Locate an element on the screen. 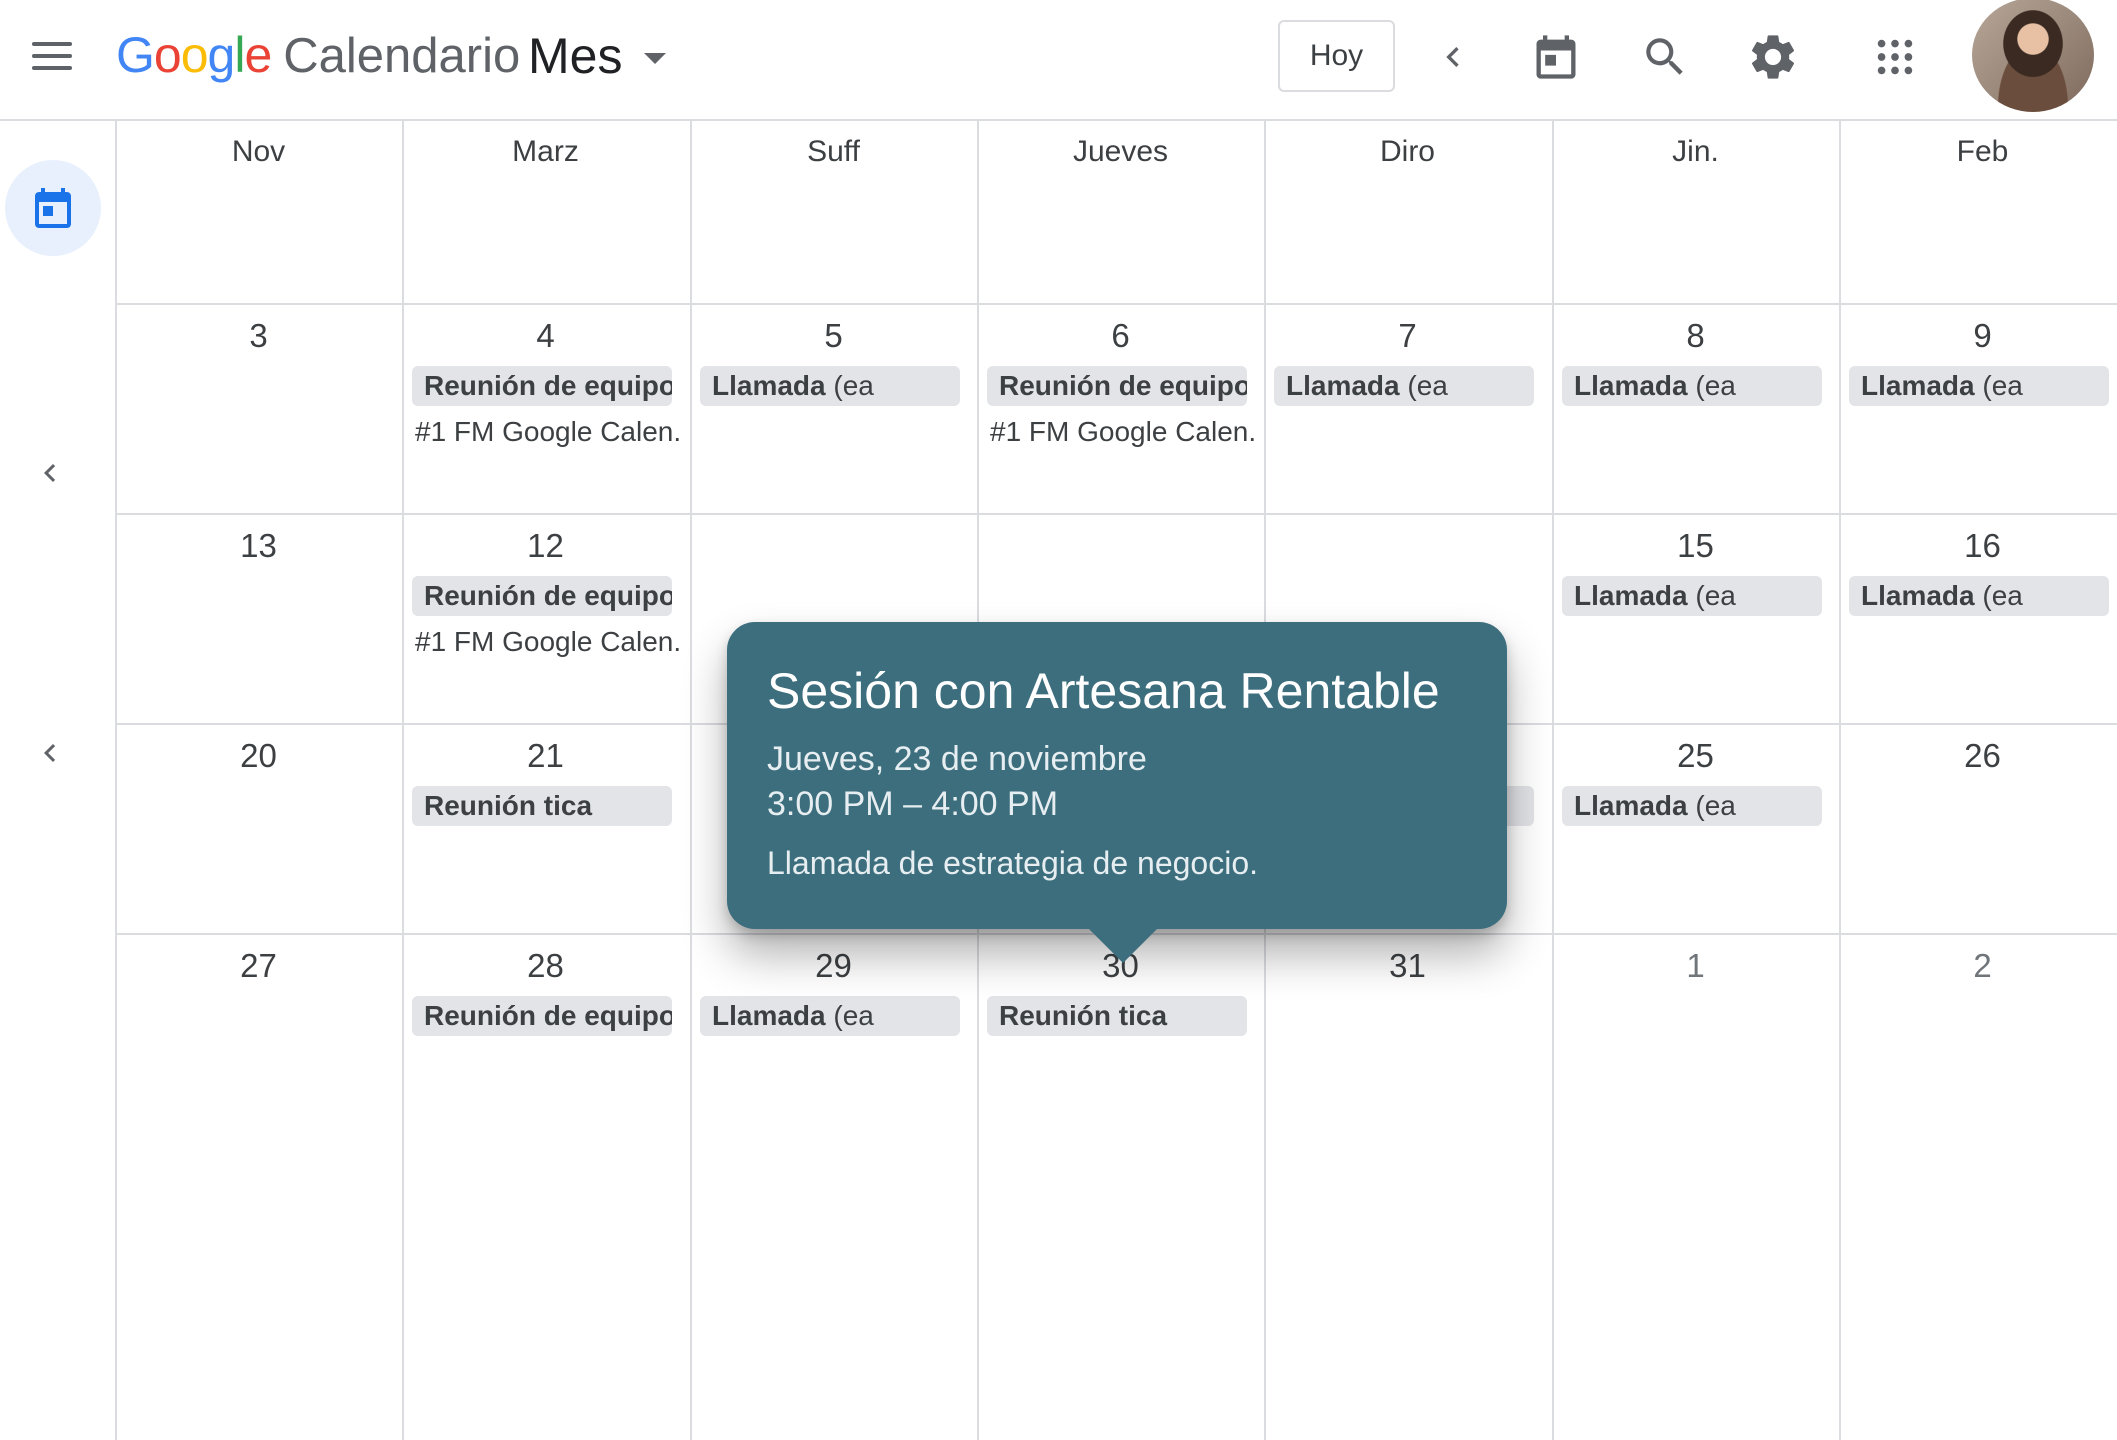  day-number: 26 is located at coordinates (1978, 756).